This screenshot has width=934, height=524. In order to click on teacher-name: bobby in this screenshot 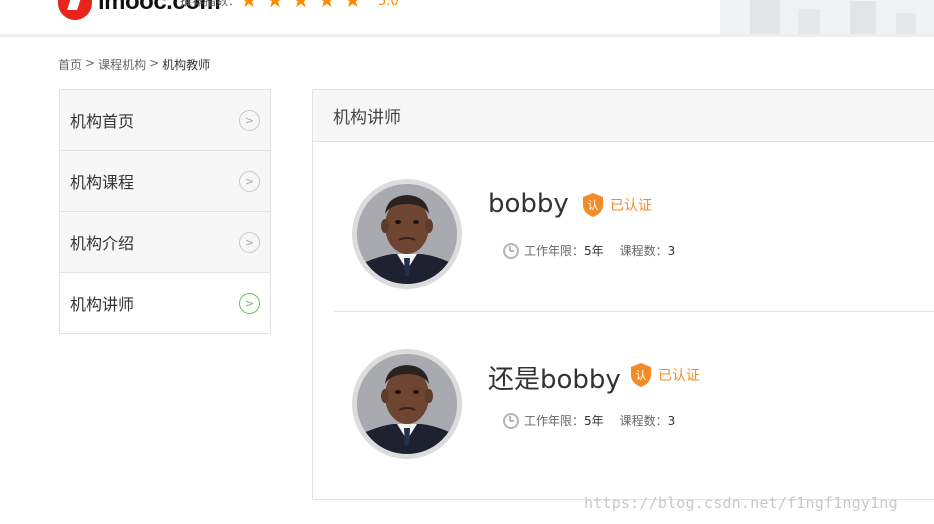, I will do `click(528, 204)`.